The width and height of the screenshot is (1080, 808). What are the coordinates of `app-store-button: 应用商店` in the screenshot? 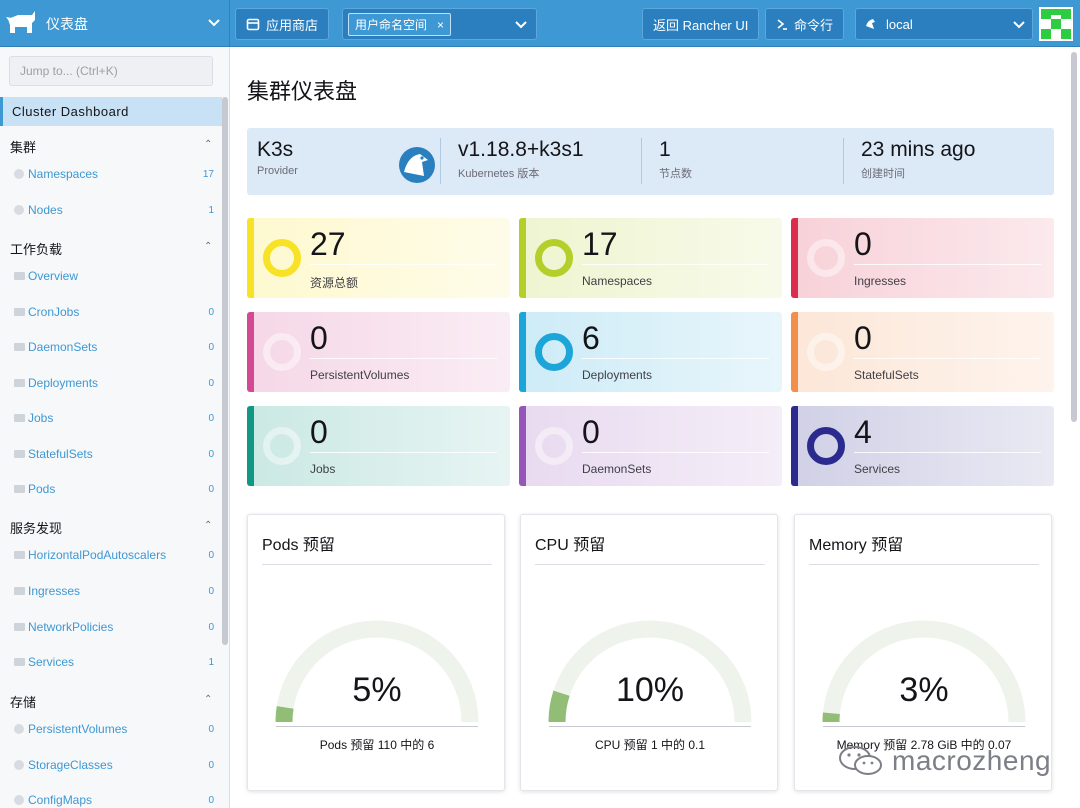 It's located at (282, 24).